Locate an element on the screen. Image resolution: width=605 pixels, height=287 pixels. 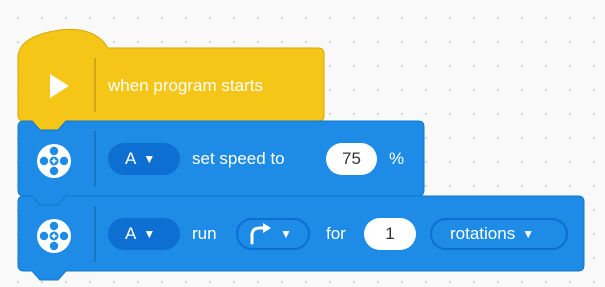
speed-label: set speed to is located at coordinates (238, 158).